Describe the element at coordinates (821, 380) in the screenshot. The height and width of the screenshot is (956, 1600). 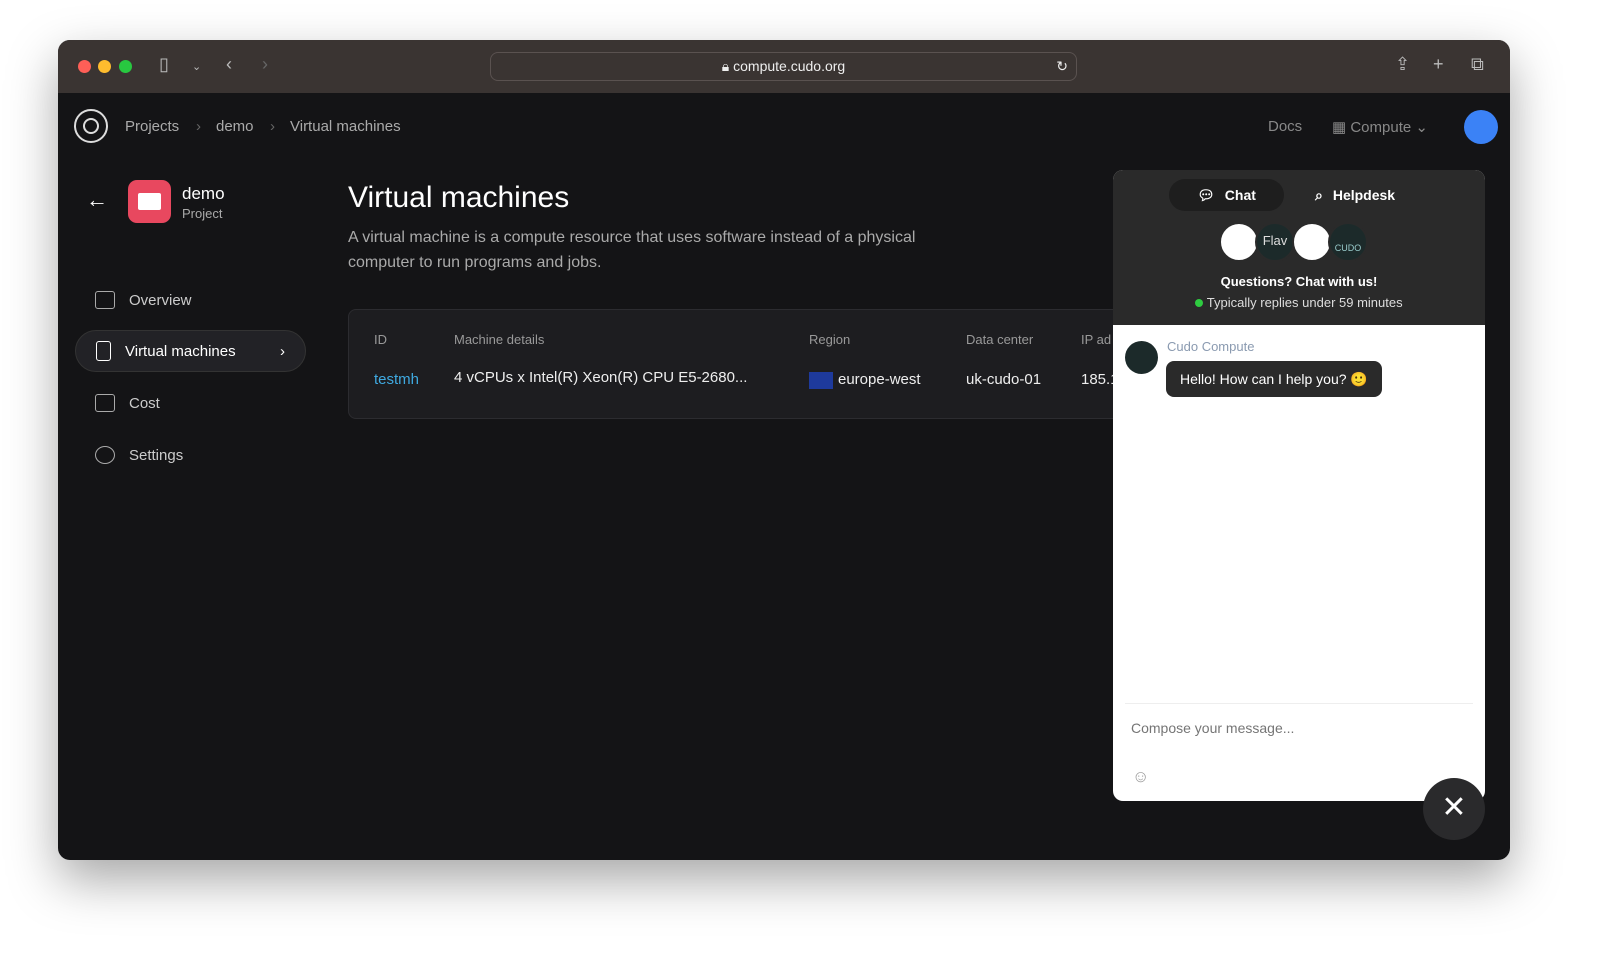
I see `eu-flag-icon` at that location.